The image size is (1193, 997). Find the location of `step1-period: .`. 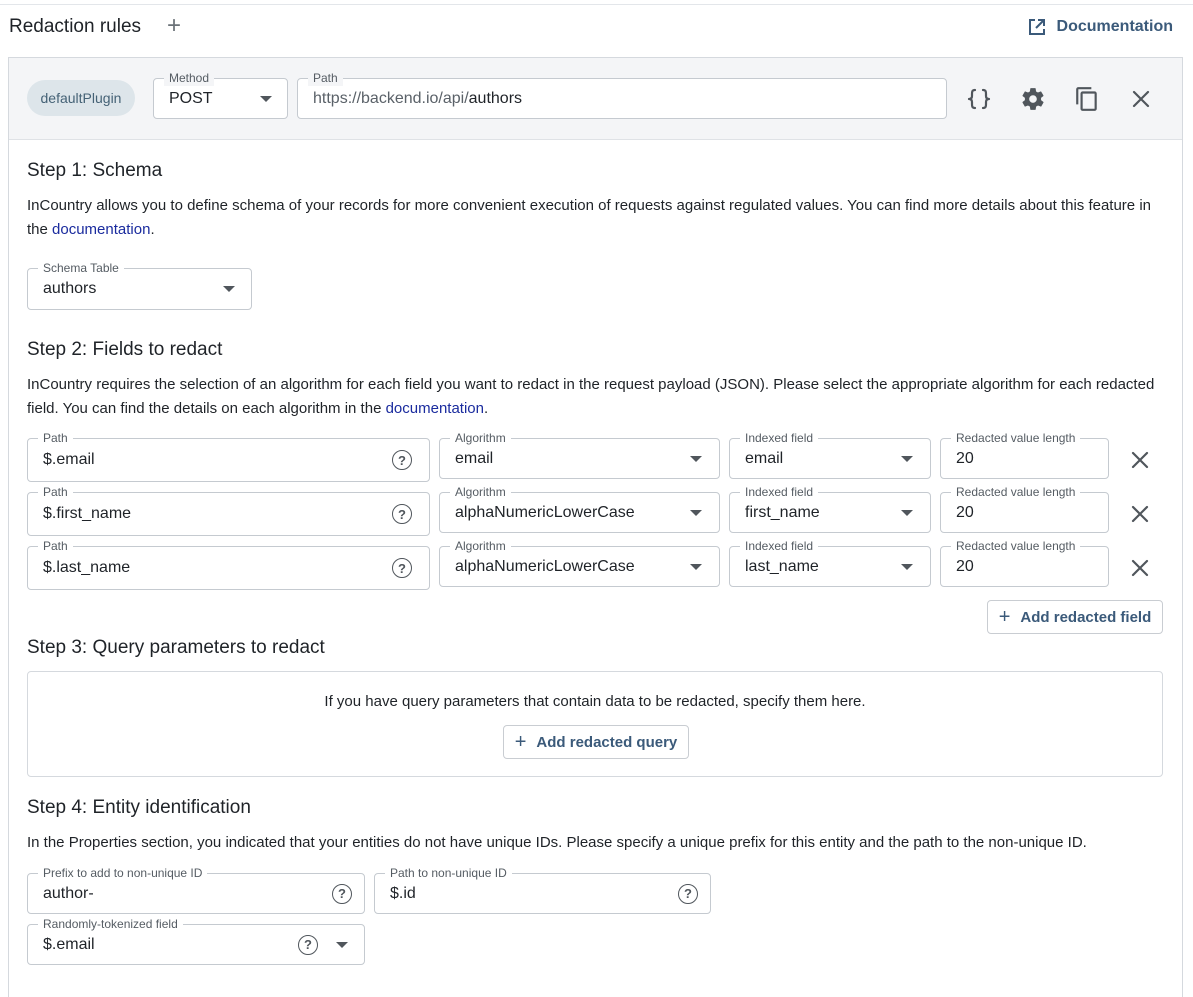

step1-period: . is located at coordinates (152, 229).